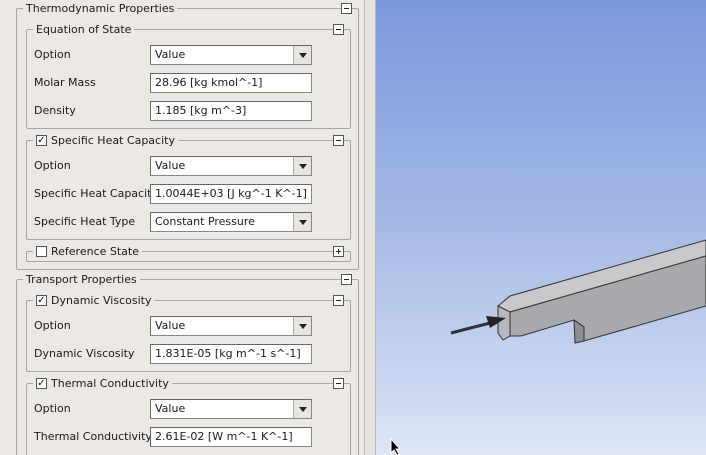 Image resolution: width=706 pixels, height=455 pixels. I want to click on collapse-transport-properties-icon, so click(346, 279).